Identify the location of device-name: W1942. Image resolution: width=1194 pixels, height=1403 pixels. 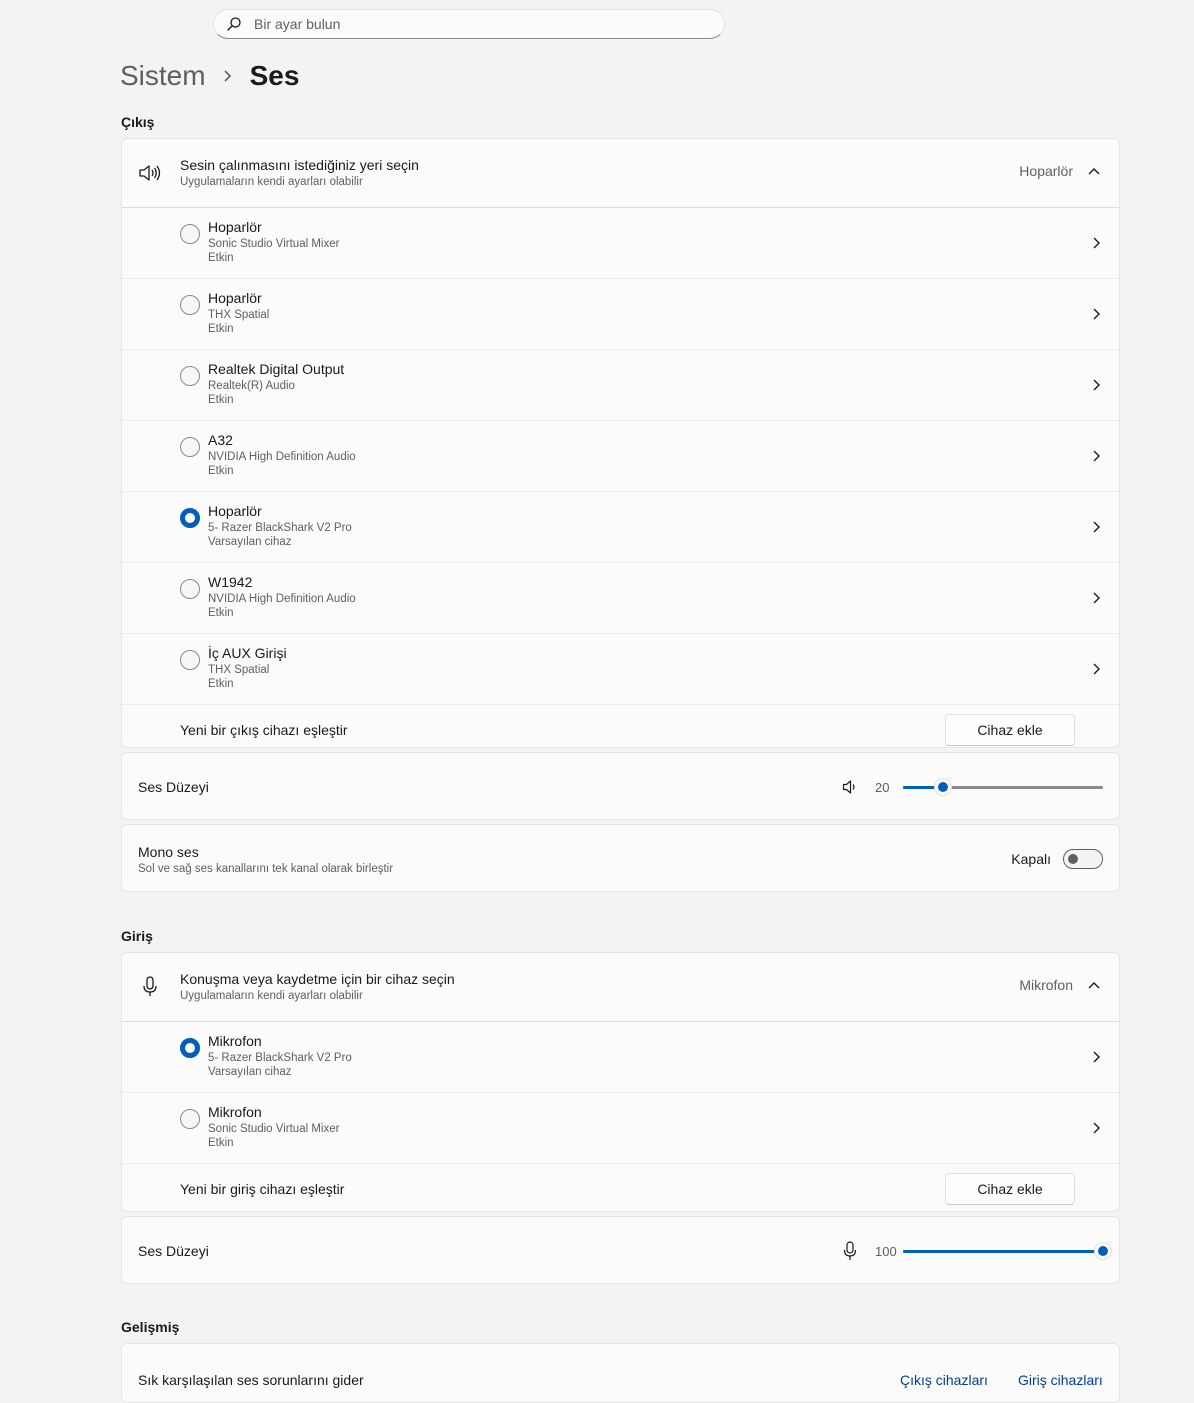
(230, 582).